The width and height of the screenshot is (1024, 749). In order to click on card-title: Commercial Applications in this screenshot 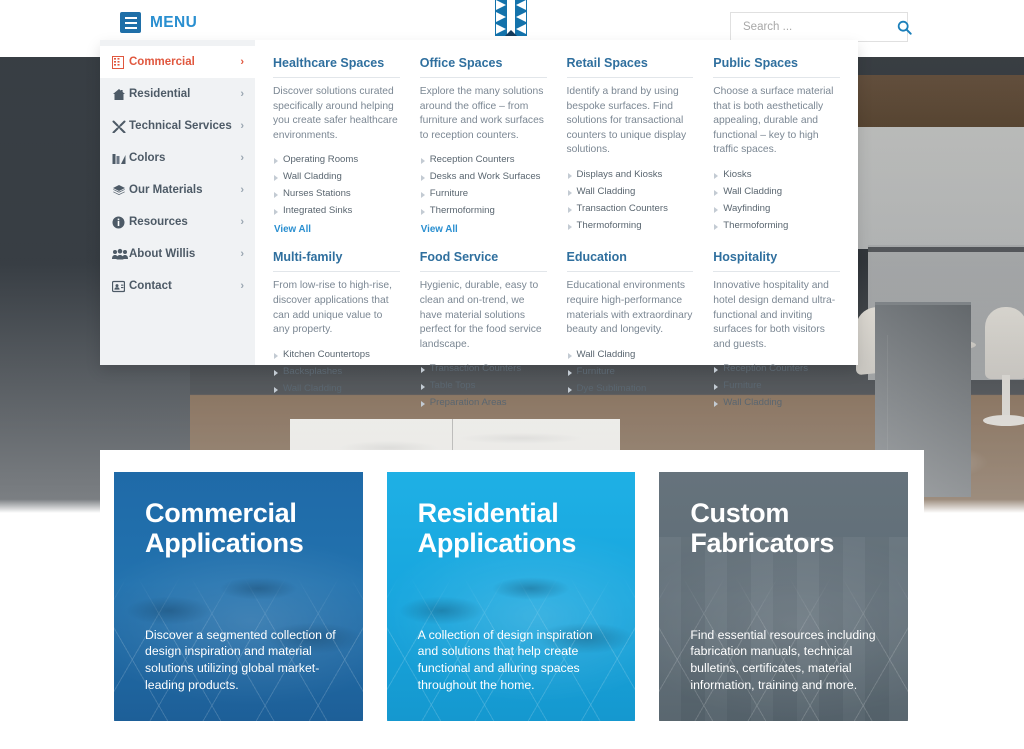, I will do `click(238, 515)`.